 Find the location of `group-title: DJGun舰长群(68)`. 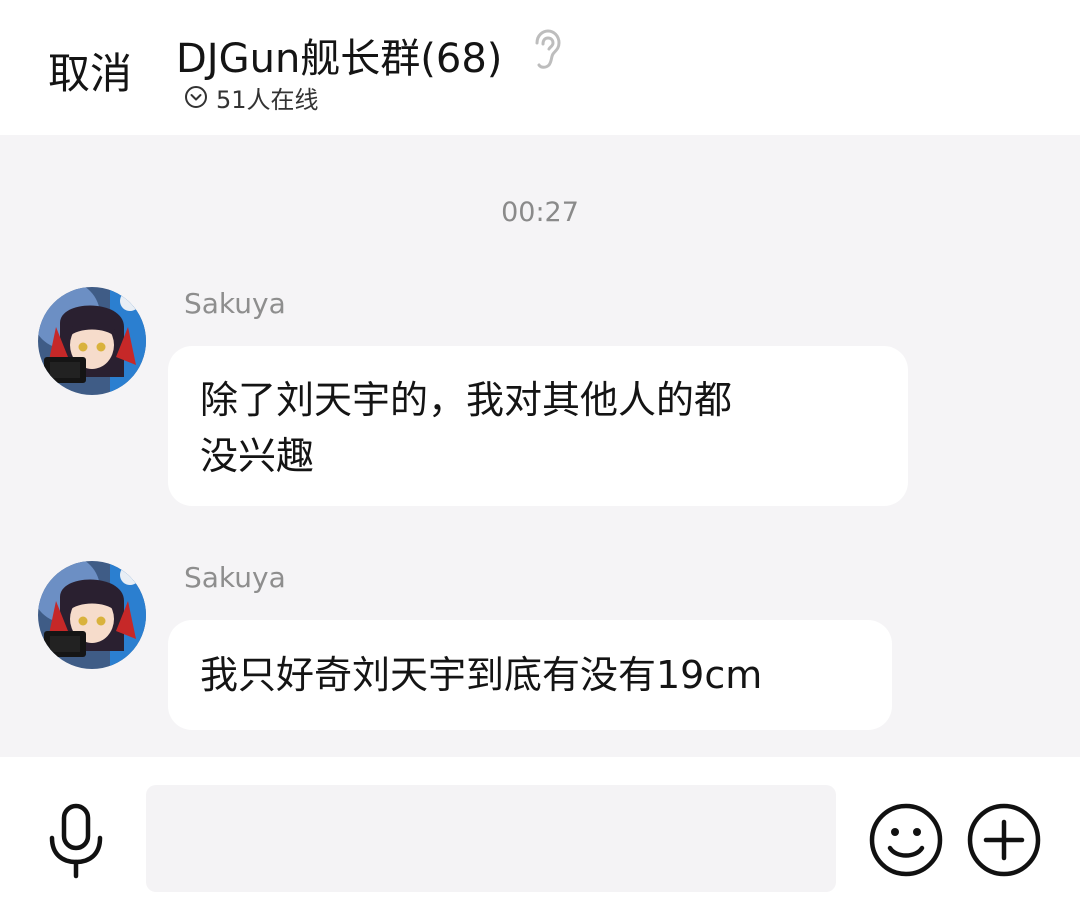

group-title: DJGun舰长群(68) is located at coordinates (339, 55).